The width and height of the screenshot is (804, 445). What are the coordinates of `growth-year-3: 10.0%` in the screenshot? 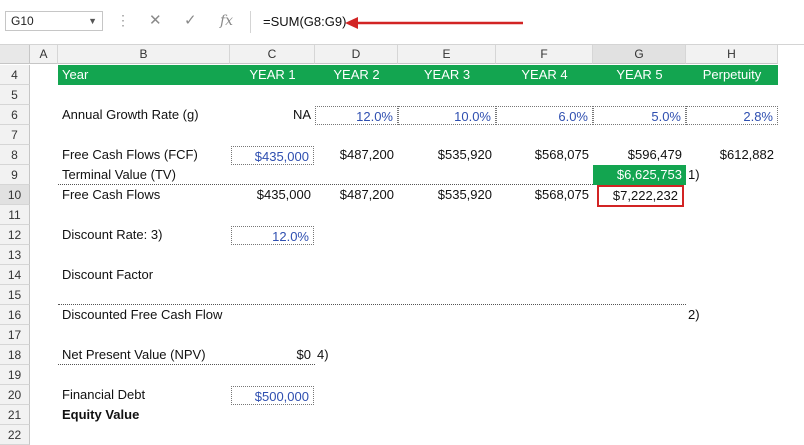 It's located at (447, 115).